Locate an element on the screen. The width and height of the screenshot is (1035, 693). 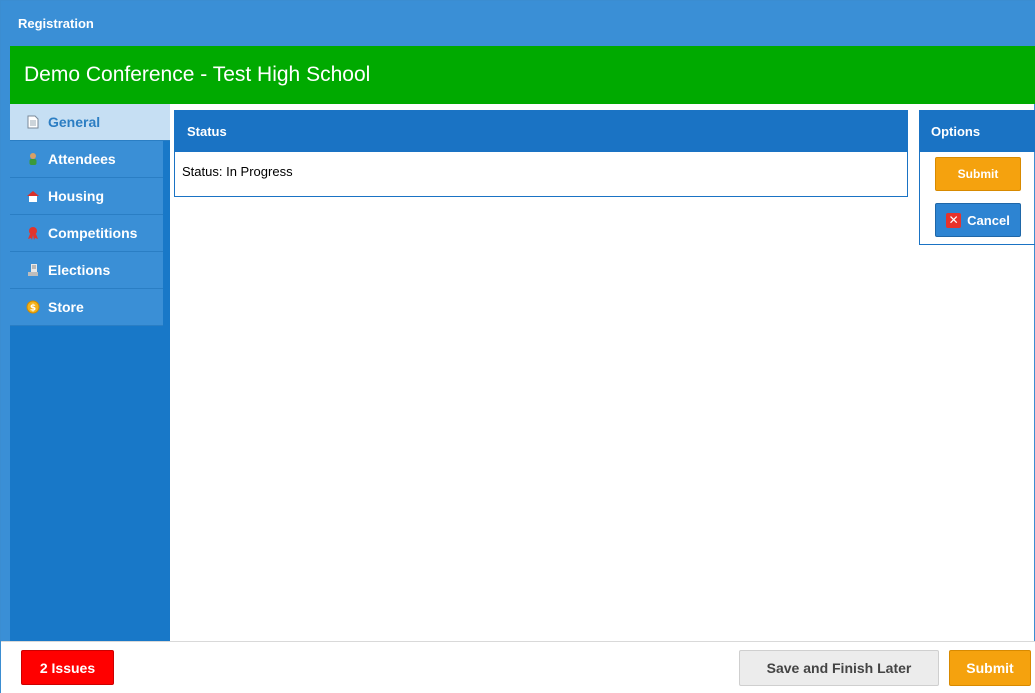
status-line: Status: In Progress is located at coordinates (541, 165).